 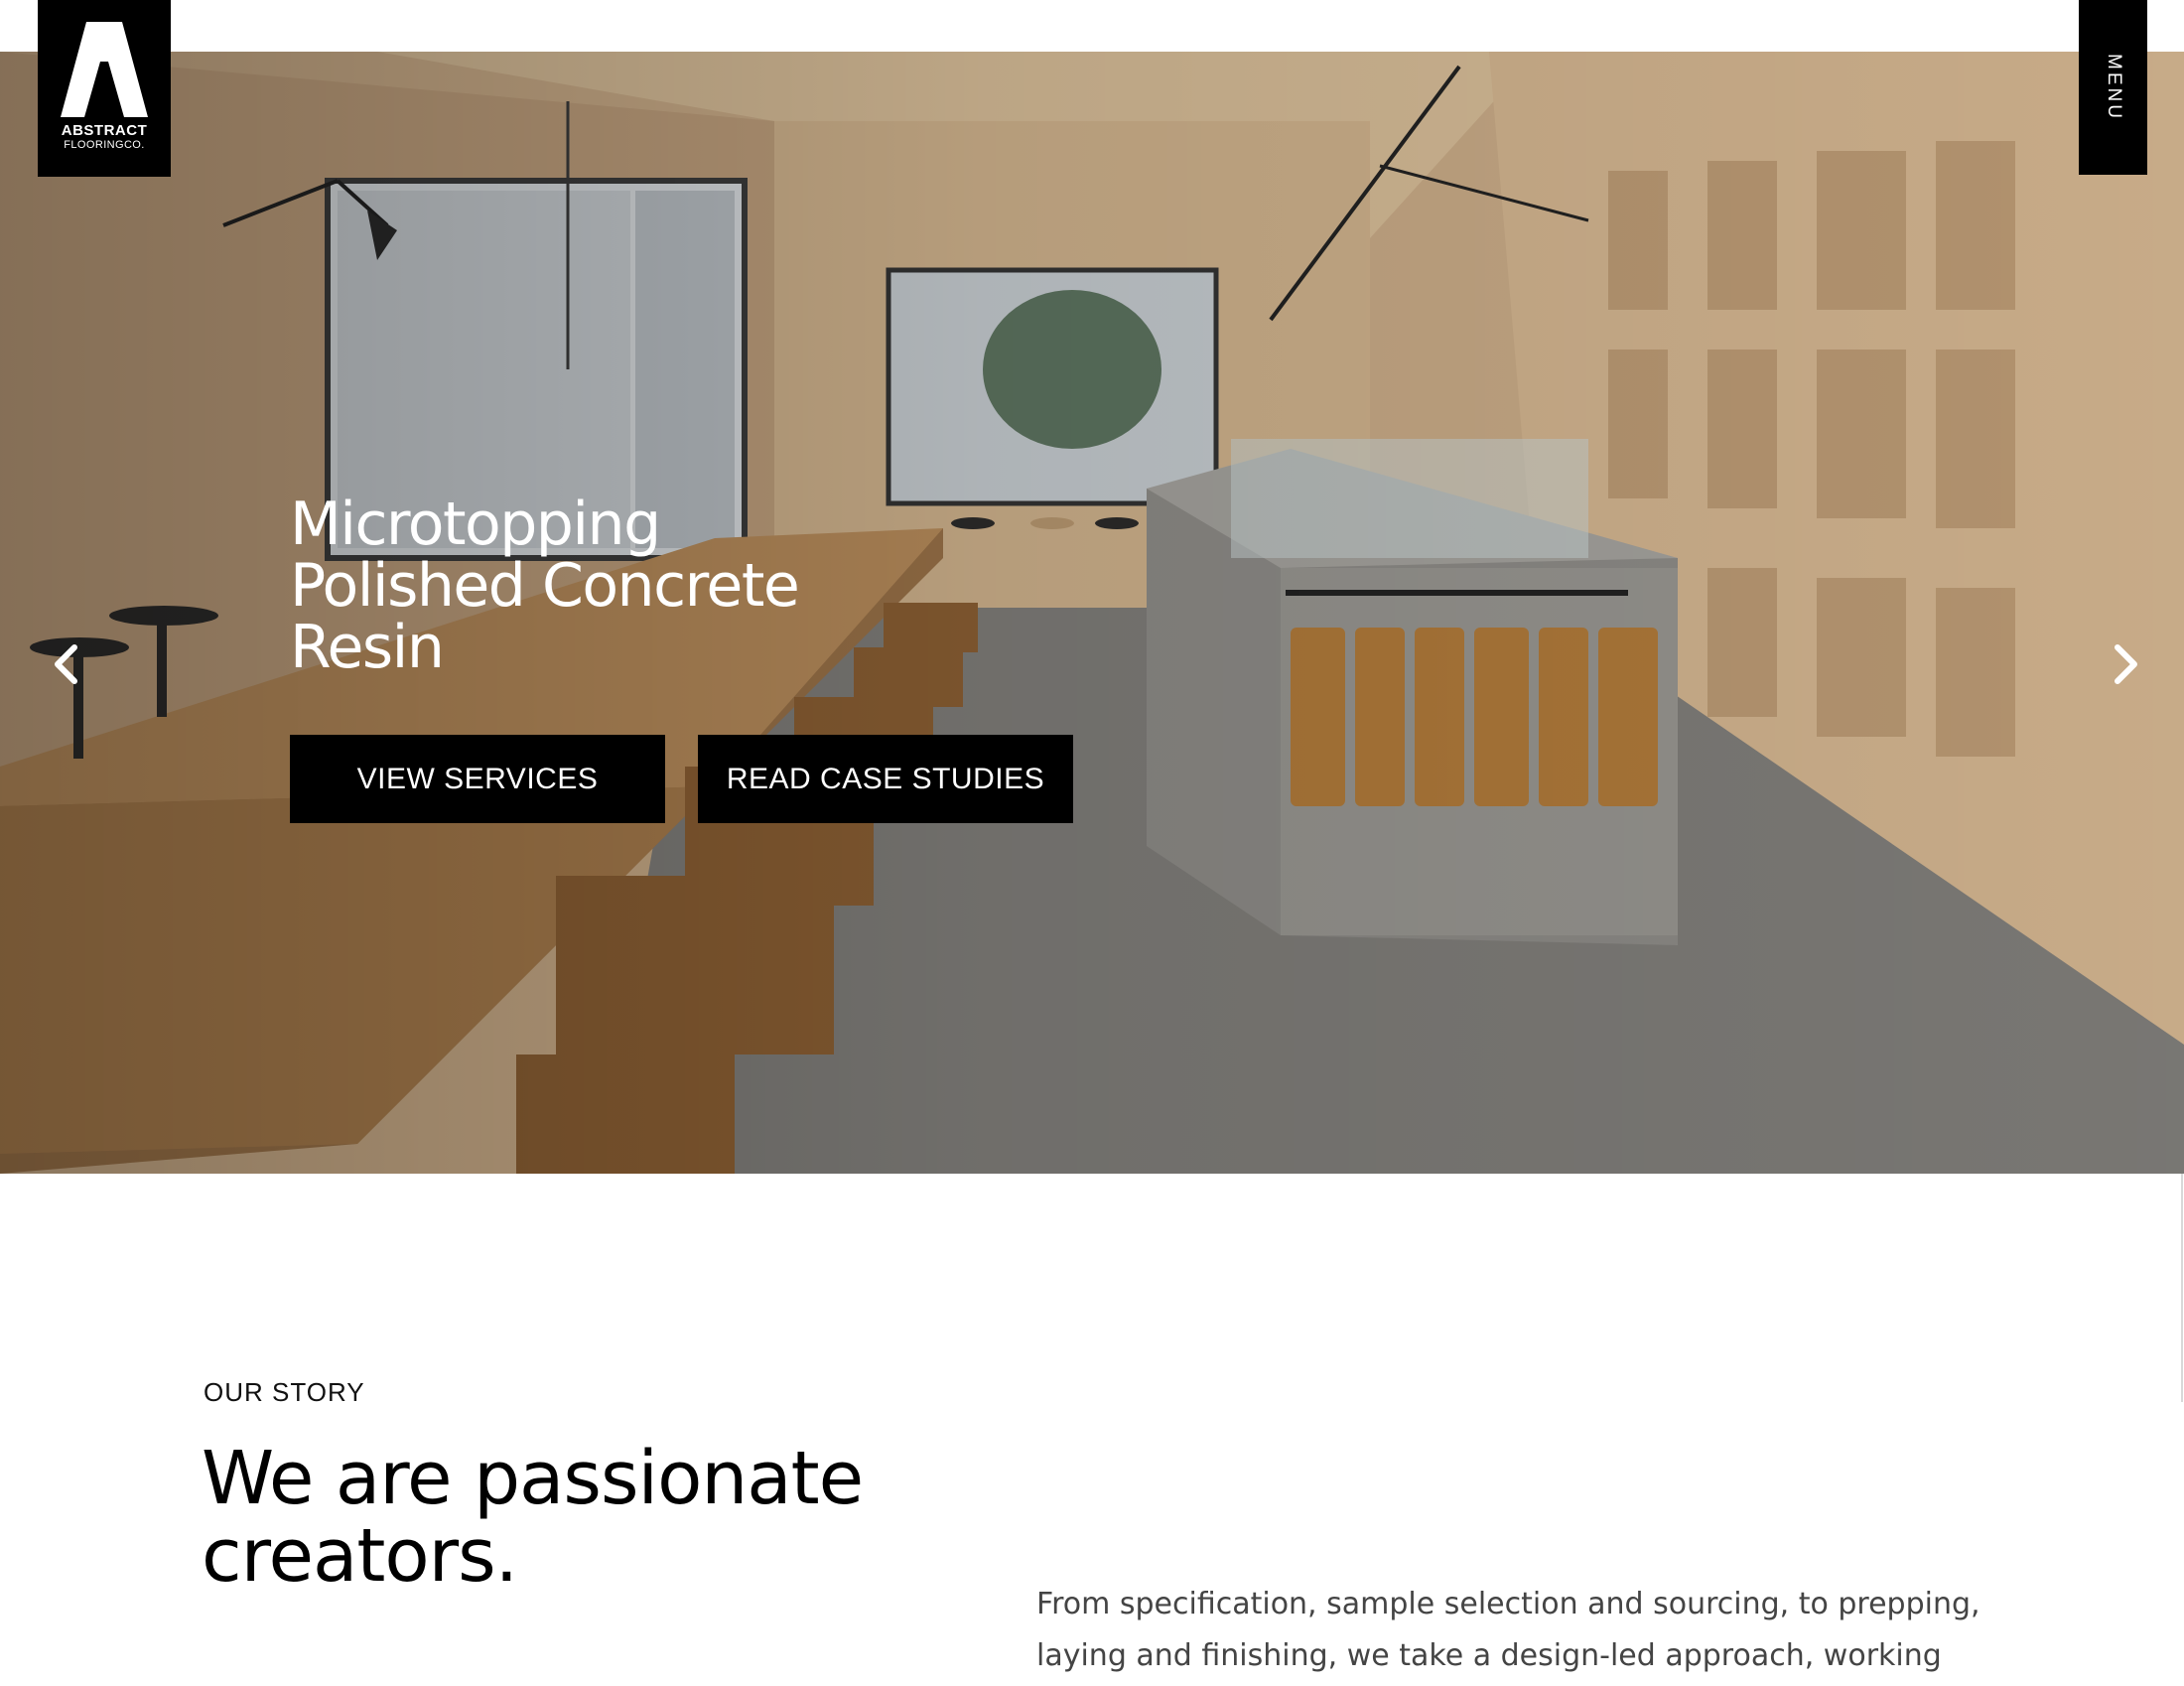 What do you see at coordinates (2182, 1288) in the screenshot?
I see `scroll-divider` at bounding box center [2182, 1288].